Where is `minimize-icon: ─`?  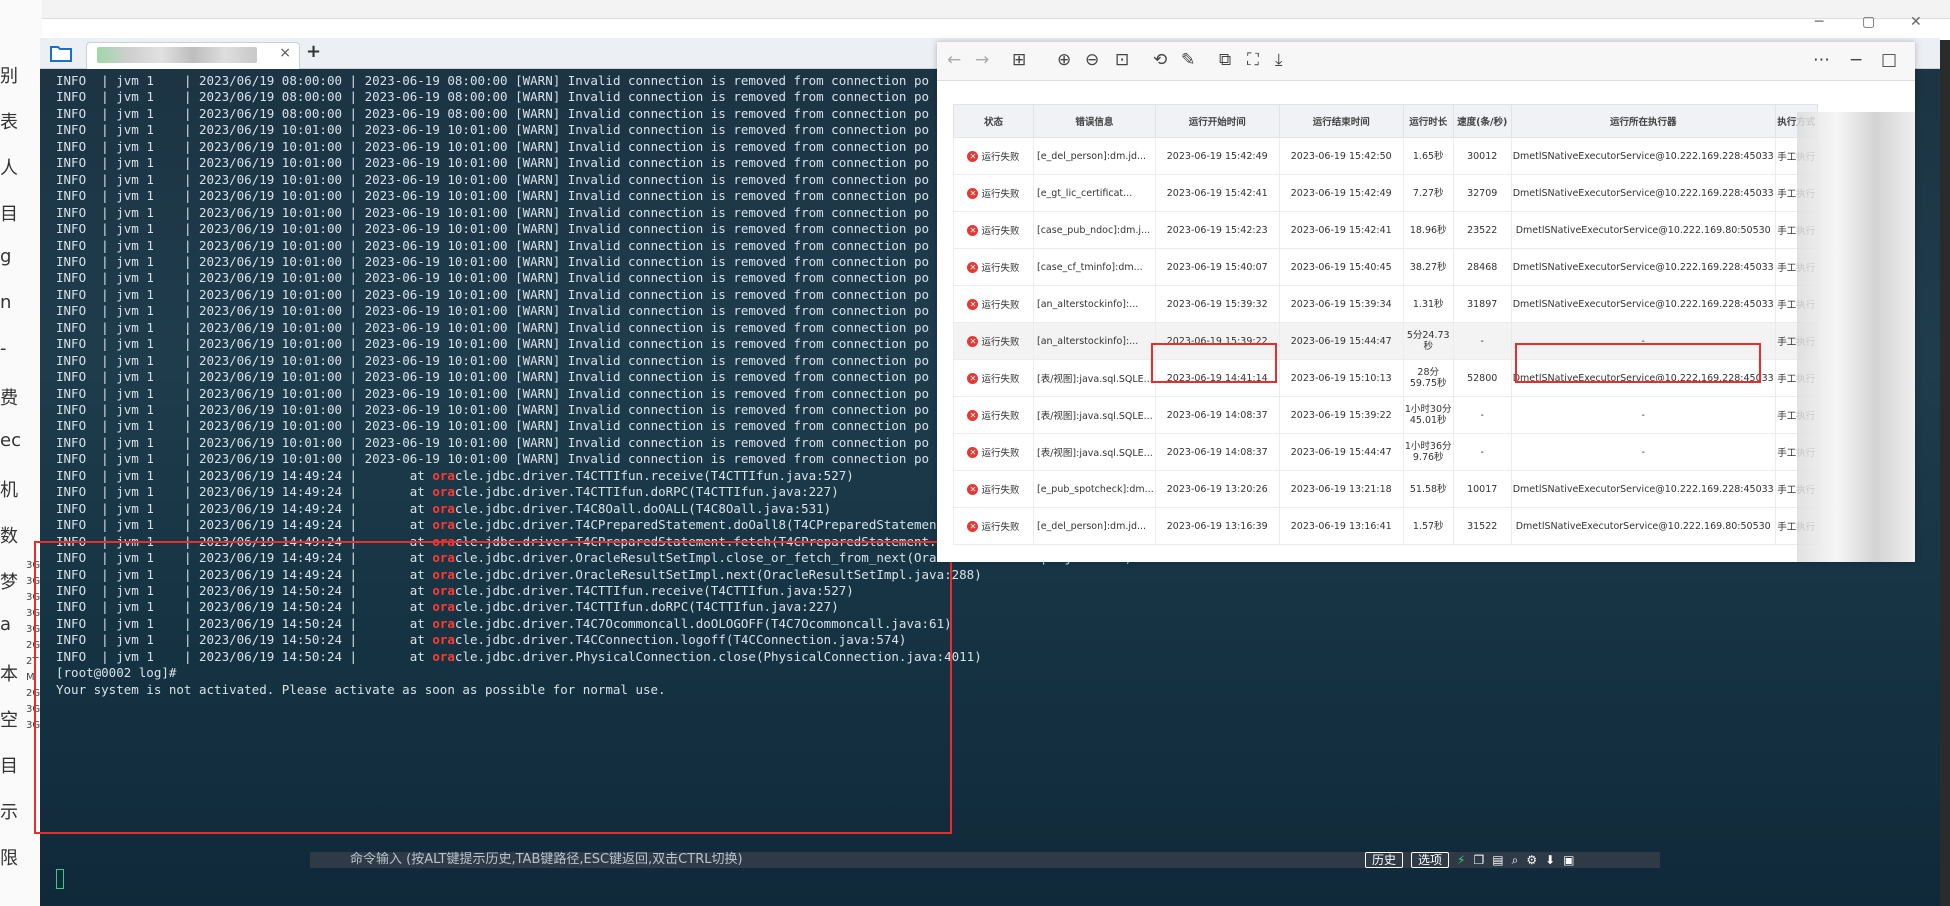 minimize-icon: ─ is located at coordinates (1819, 22).